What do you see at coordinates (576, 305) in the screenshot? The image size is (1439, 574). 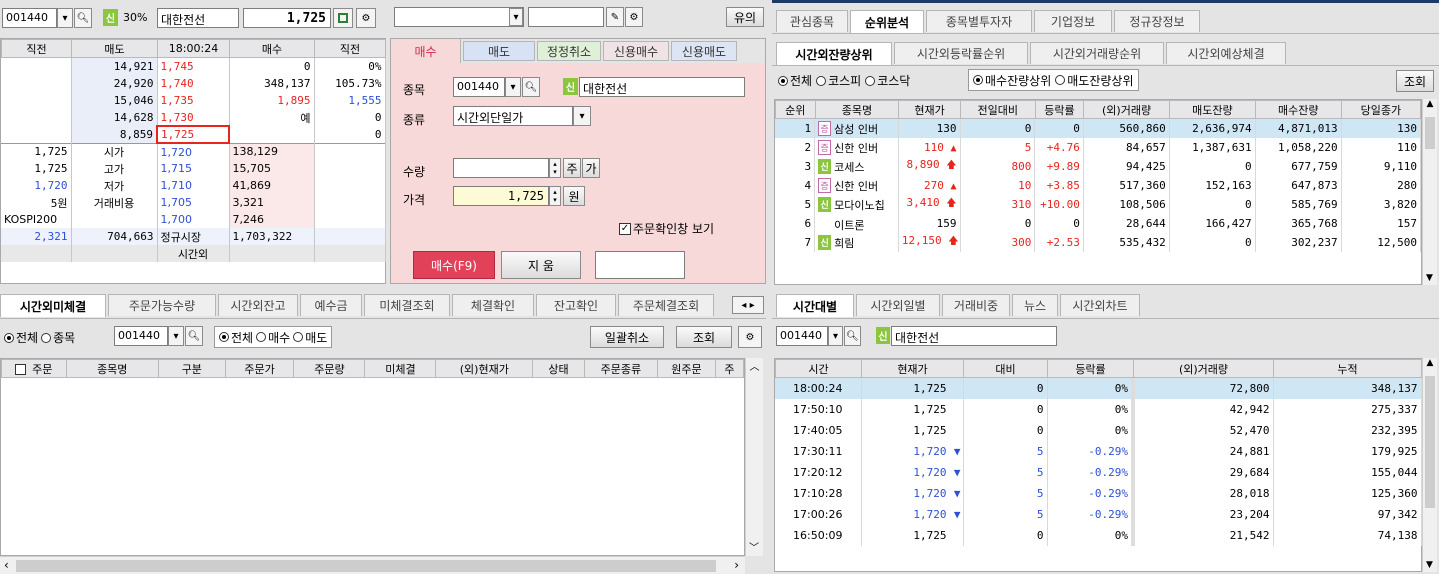 I see `tab-unfilled-6: 잔고확인` at bounding box center [576, 305].